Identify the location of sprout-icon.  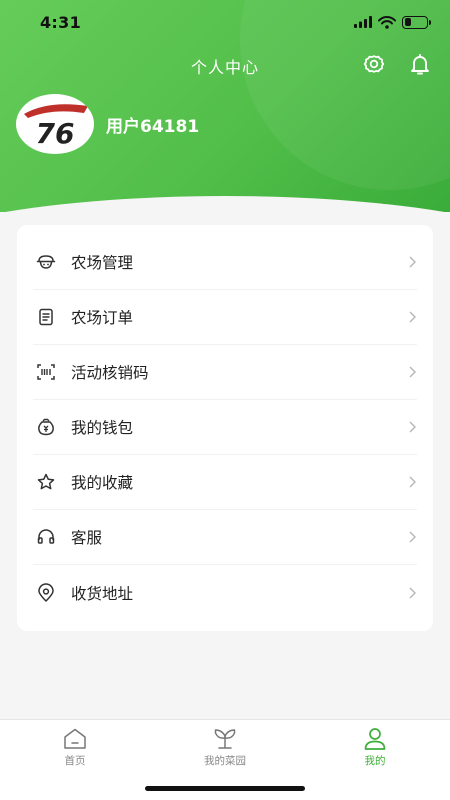
(225, 739).